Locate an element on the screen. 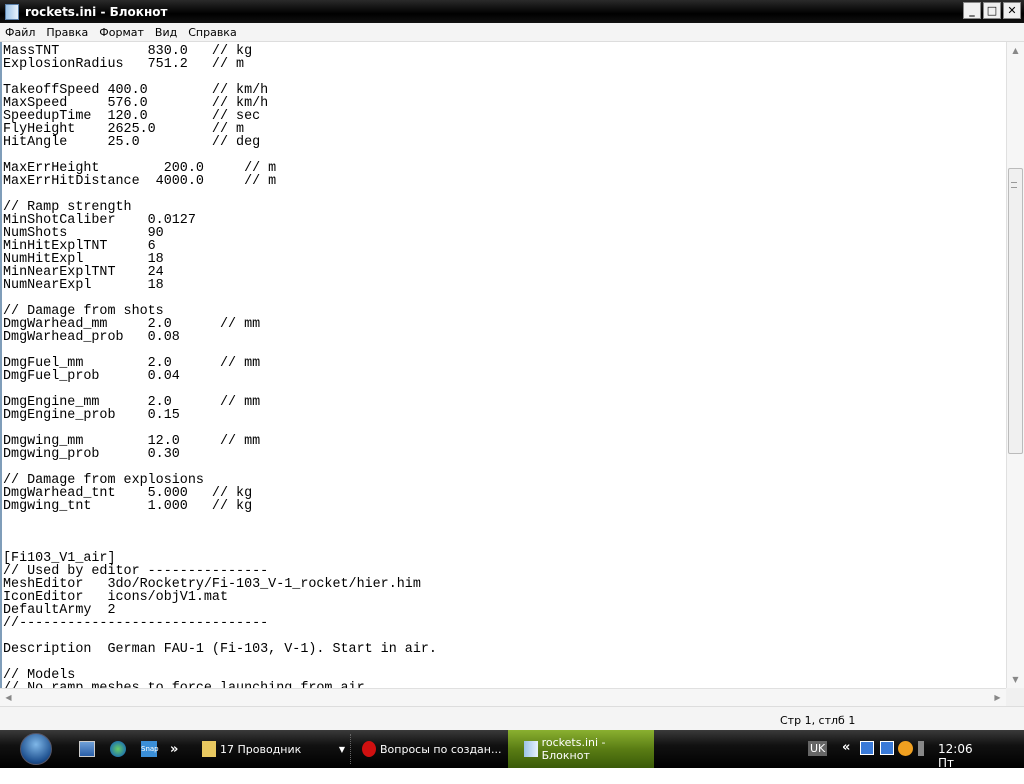 The height and width of the screenshot is (784, 1024). scrollbar-corner is located at coordinates (1015, 697).